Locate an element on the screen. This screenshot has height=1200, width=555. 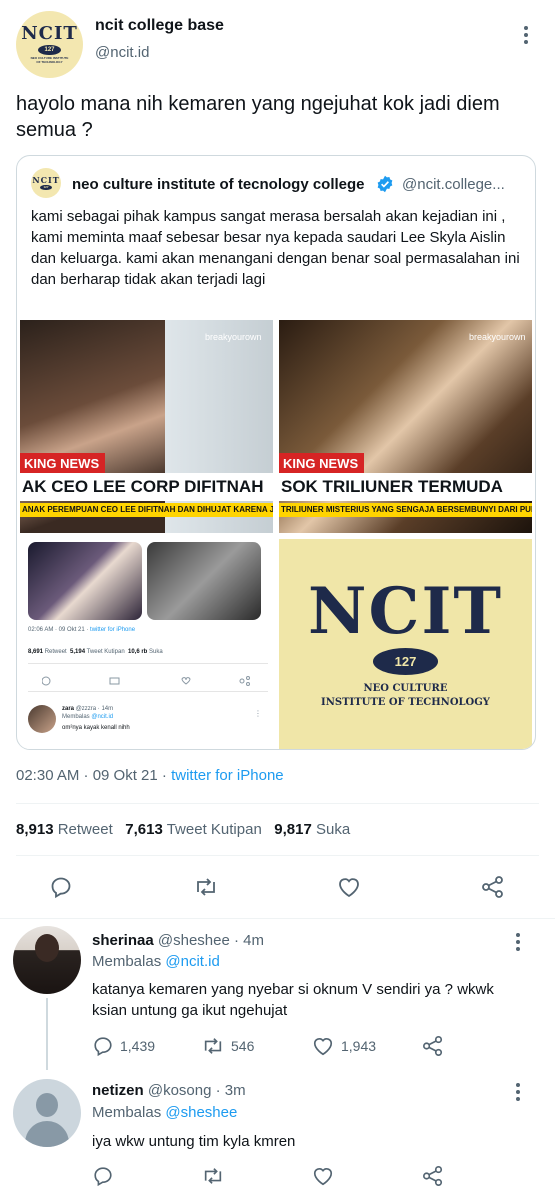
reply-2-retweet-button is located at coordinates (213, 1176).